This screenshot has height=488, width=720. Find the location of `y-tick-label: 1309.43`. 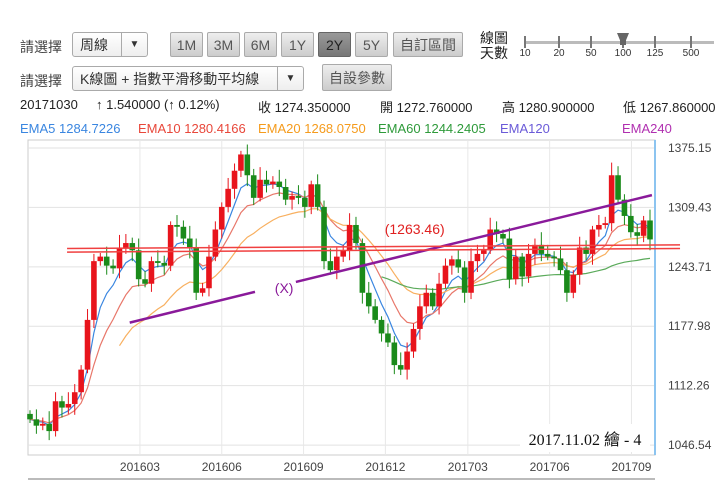

y-tick-label: 1309.43 is located at coordinates (690, 207).